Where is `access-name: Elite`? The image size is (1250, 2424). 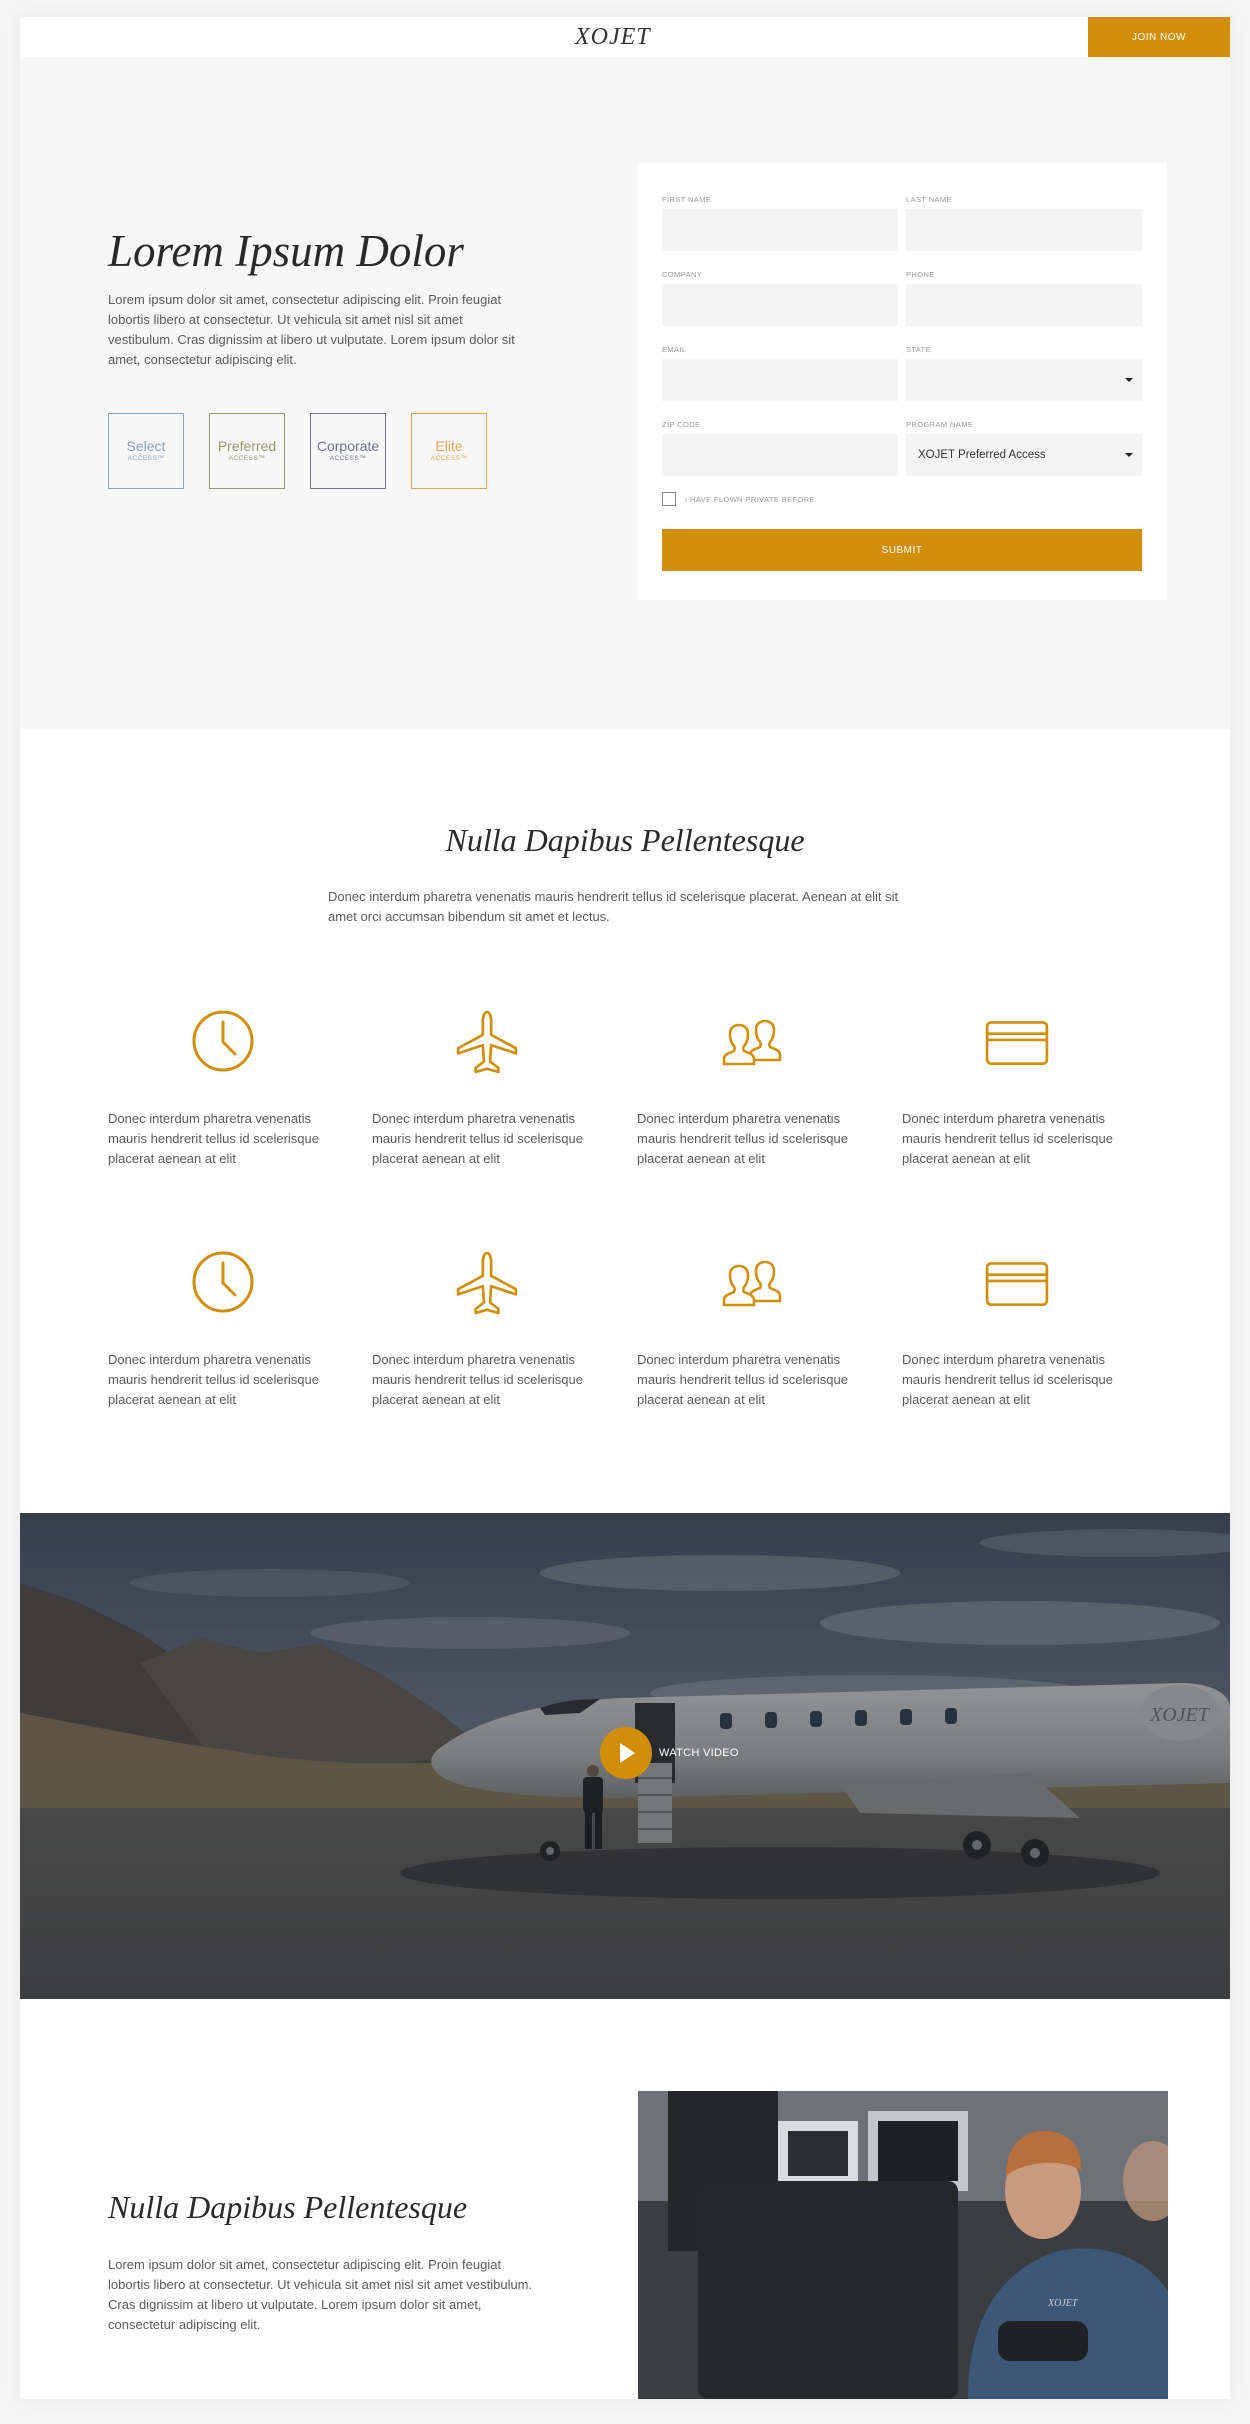
access-name: Elite is located at coordinates (449, 446).